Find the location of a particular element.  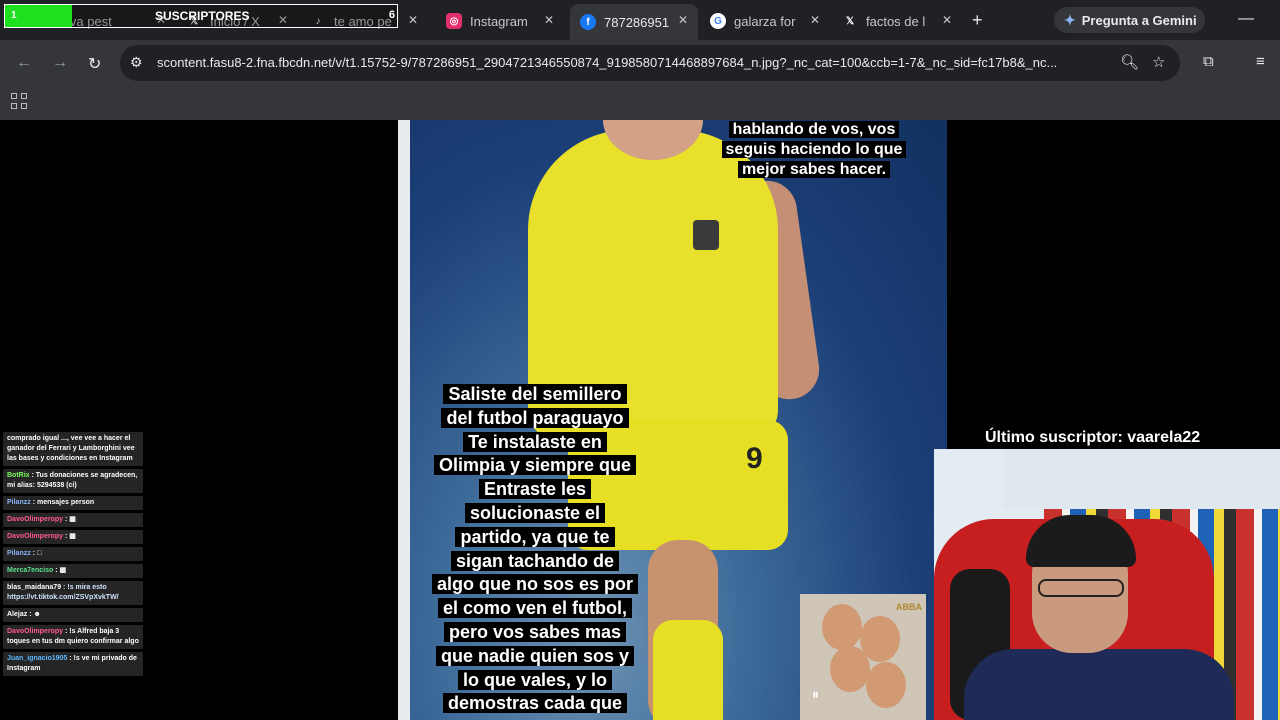

webcam-feed is located at coordinates (1107, 584).